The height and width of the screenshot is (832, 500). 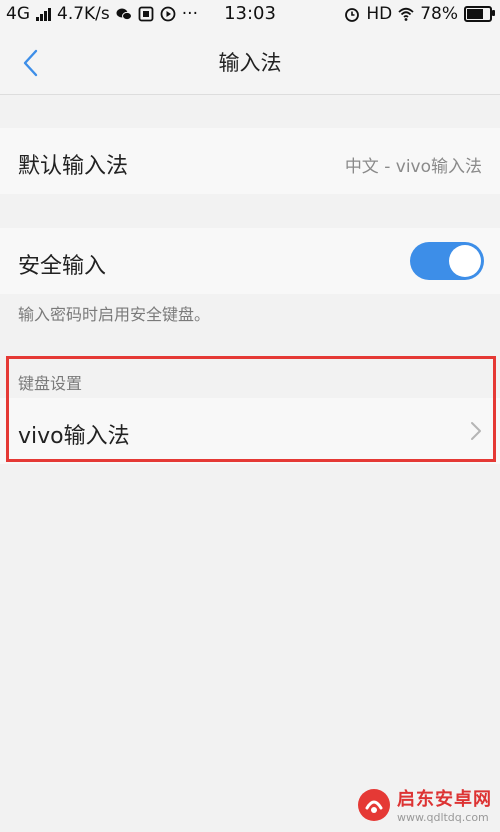 I want to click on watermark-text: 启东安卓网 www.qdltdq.com, so click(x=444, y=804).